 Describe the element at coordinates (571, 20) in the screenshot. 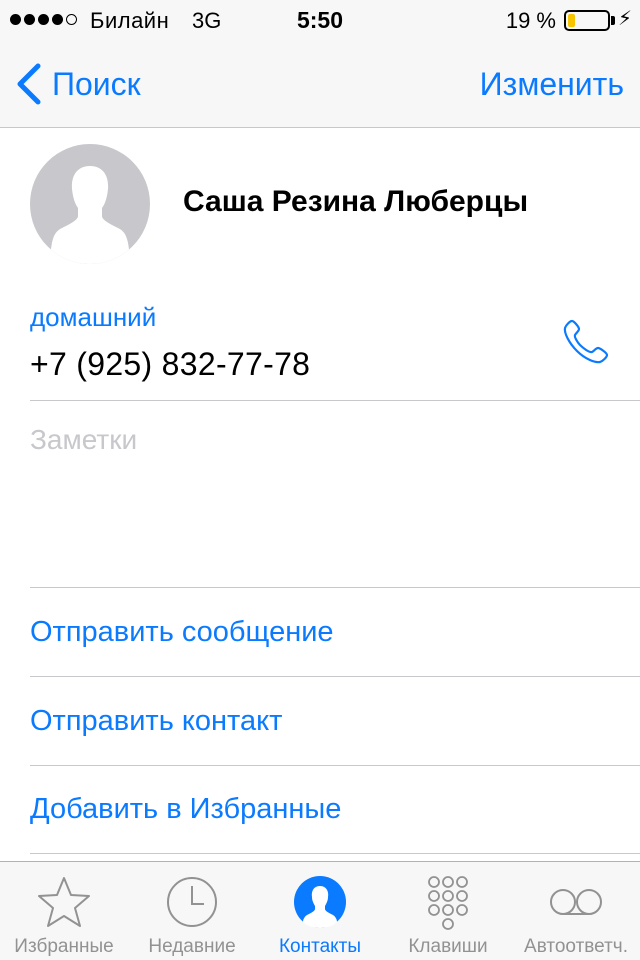

I see `battery-level` at that location.